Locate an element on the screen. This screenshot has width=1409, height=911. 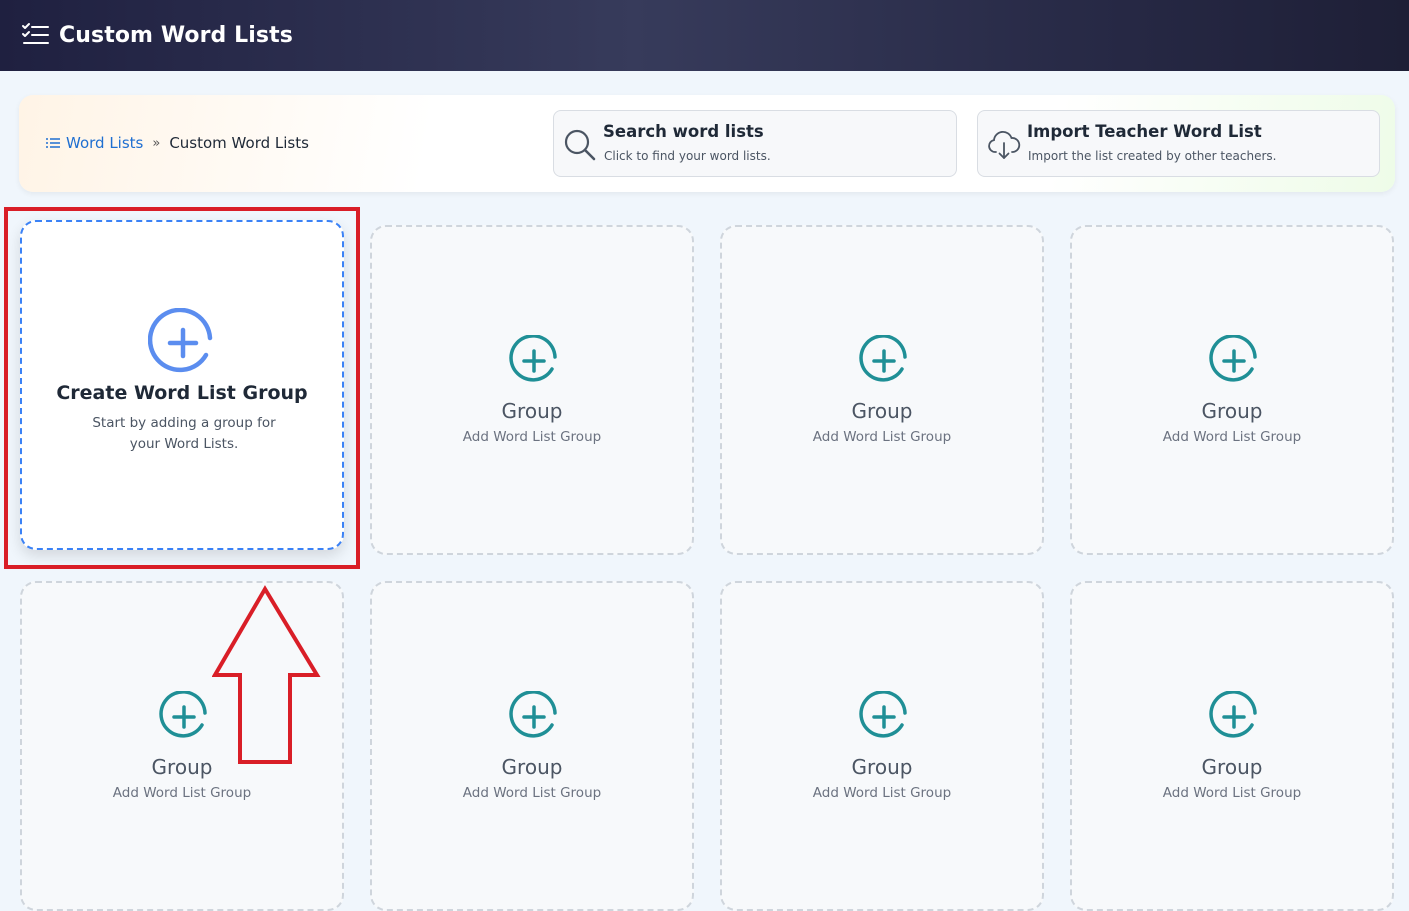
cloud-download-icon is located at coordinates (1004, 145).